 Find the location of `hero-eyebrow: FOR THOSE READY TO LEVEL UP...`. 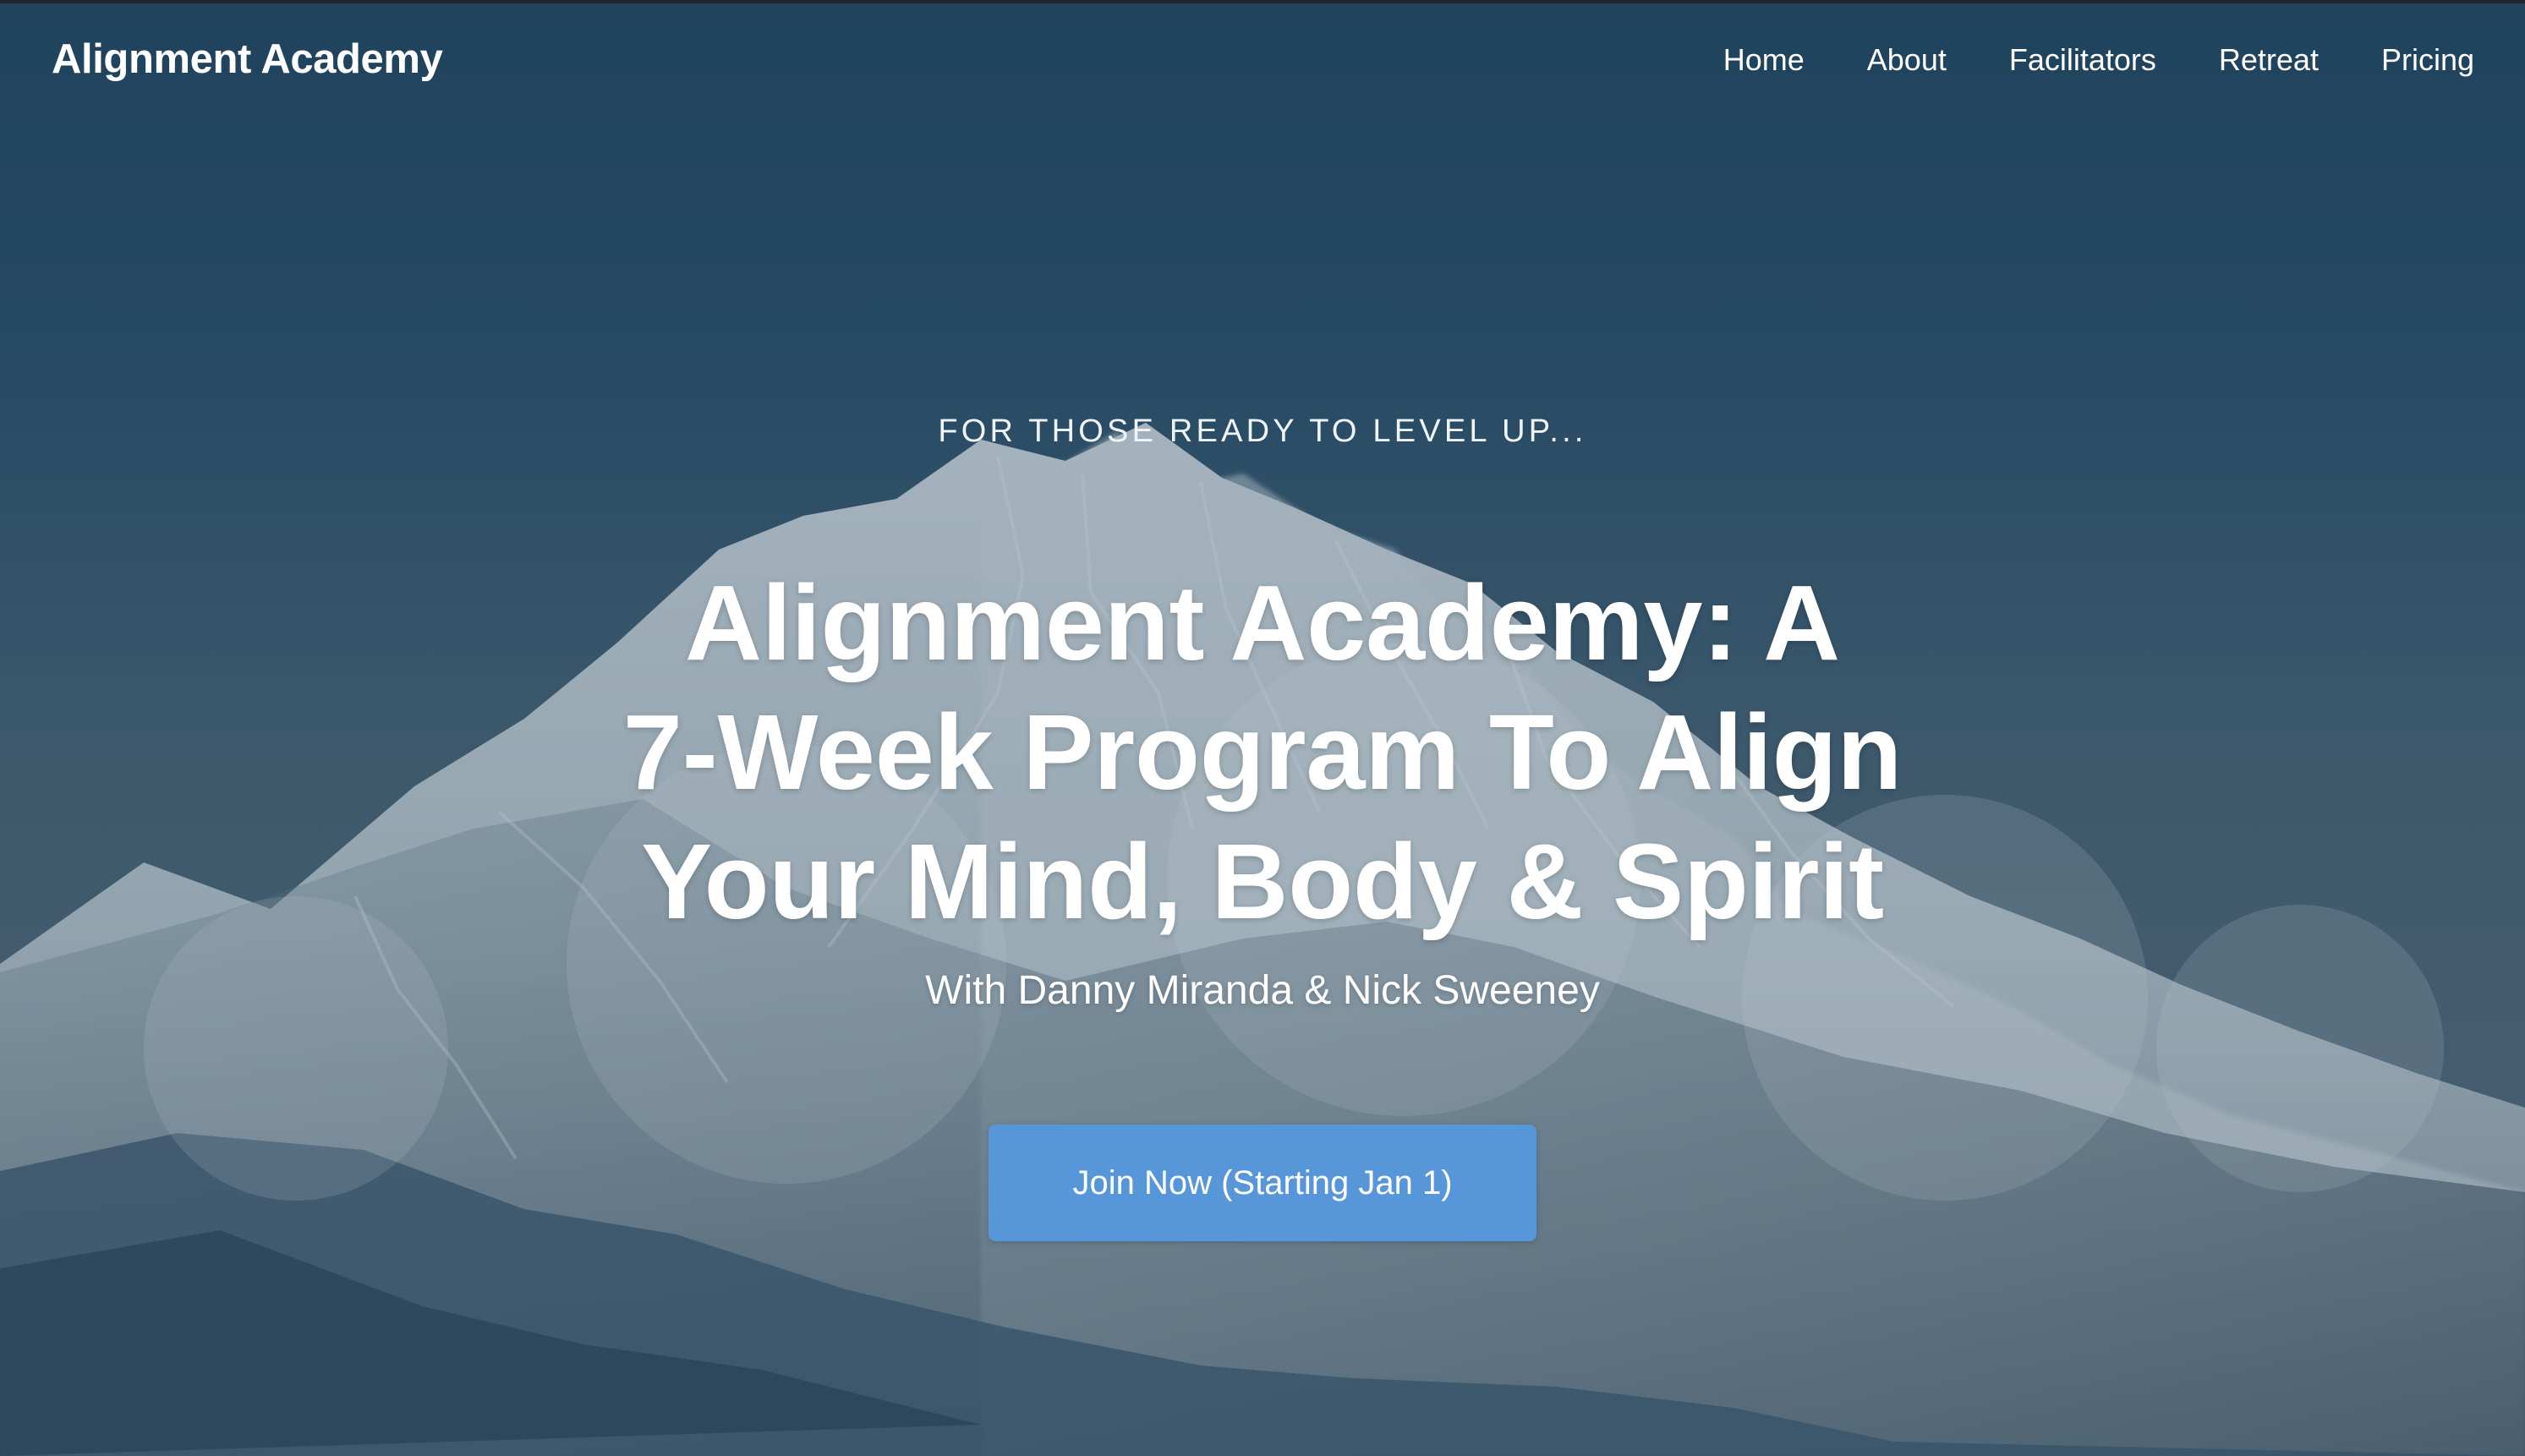

hero-eyebrow: FOR THOSE READY TO LEVEL UP... is located at coordinates (1262, 431).